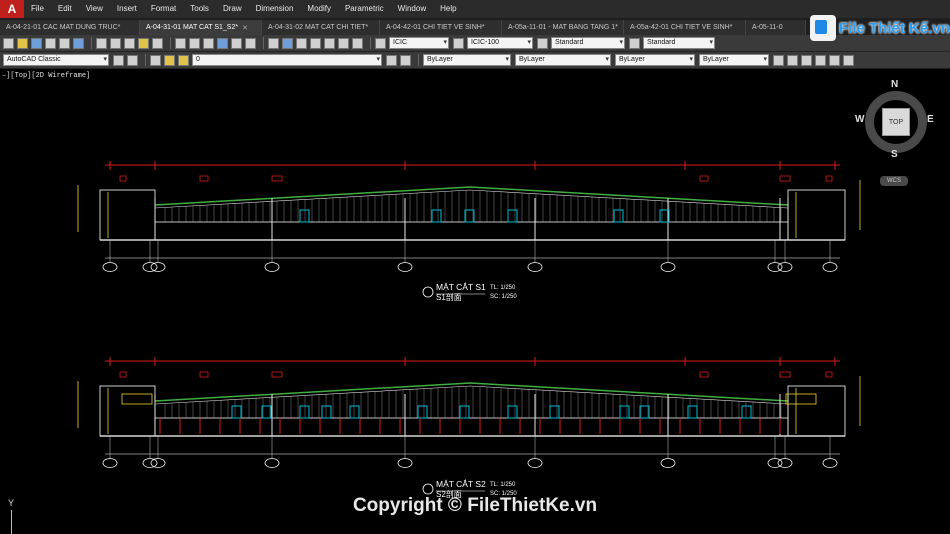 The image size is (950, 534). Describe the element at coordinates (12, 9) in the screenshot. I see `autocad-logo-icon: A` at that location.